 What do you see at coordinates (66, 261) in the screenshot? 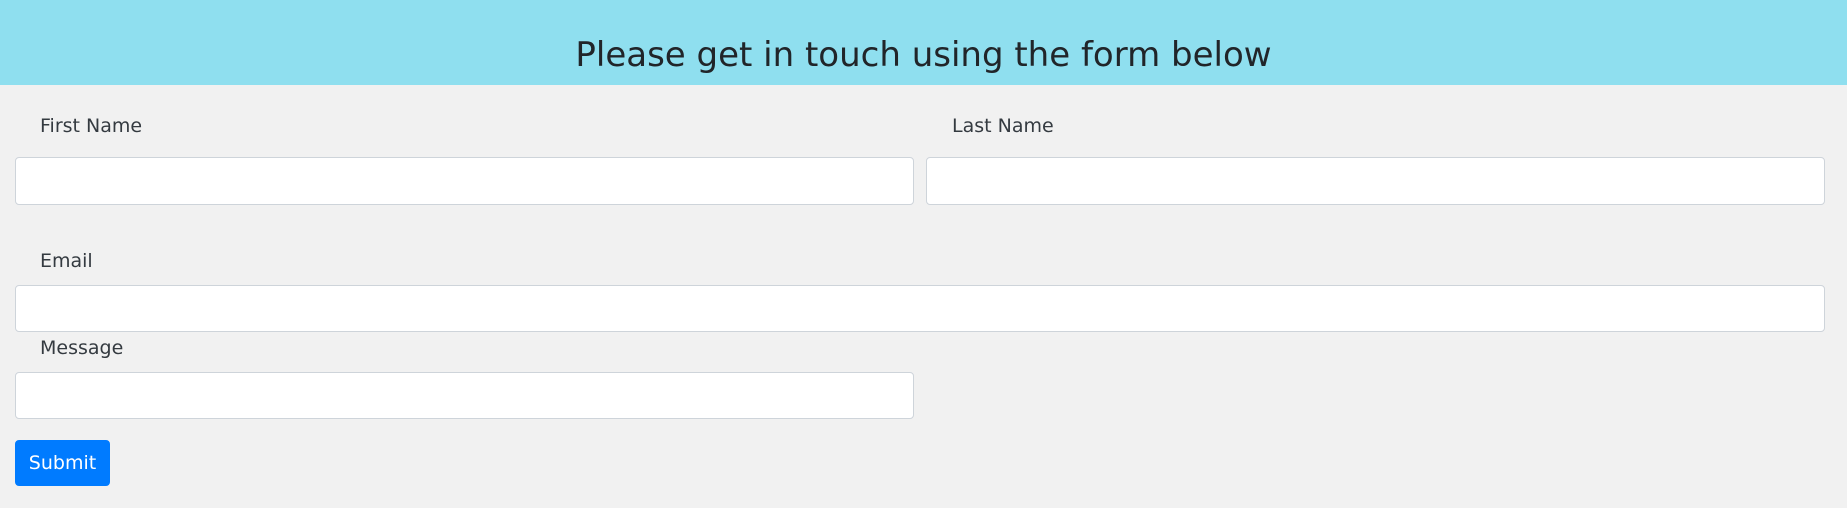
I see `email-label: Email` at bounding box center [66, 261].